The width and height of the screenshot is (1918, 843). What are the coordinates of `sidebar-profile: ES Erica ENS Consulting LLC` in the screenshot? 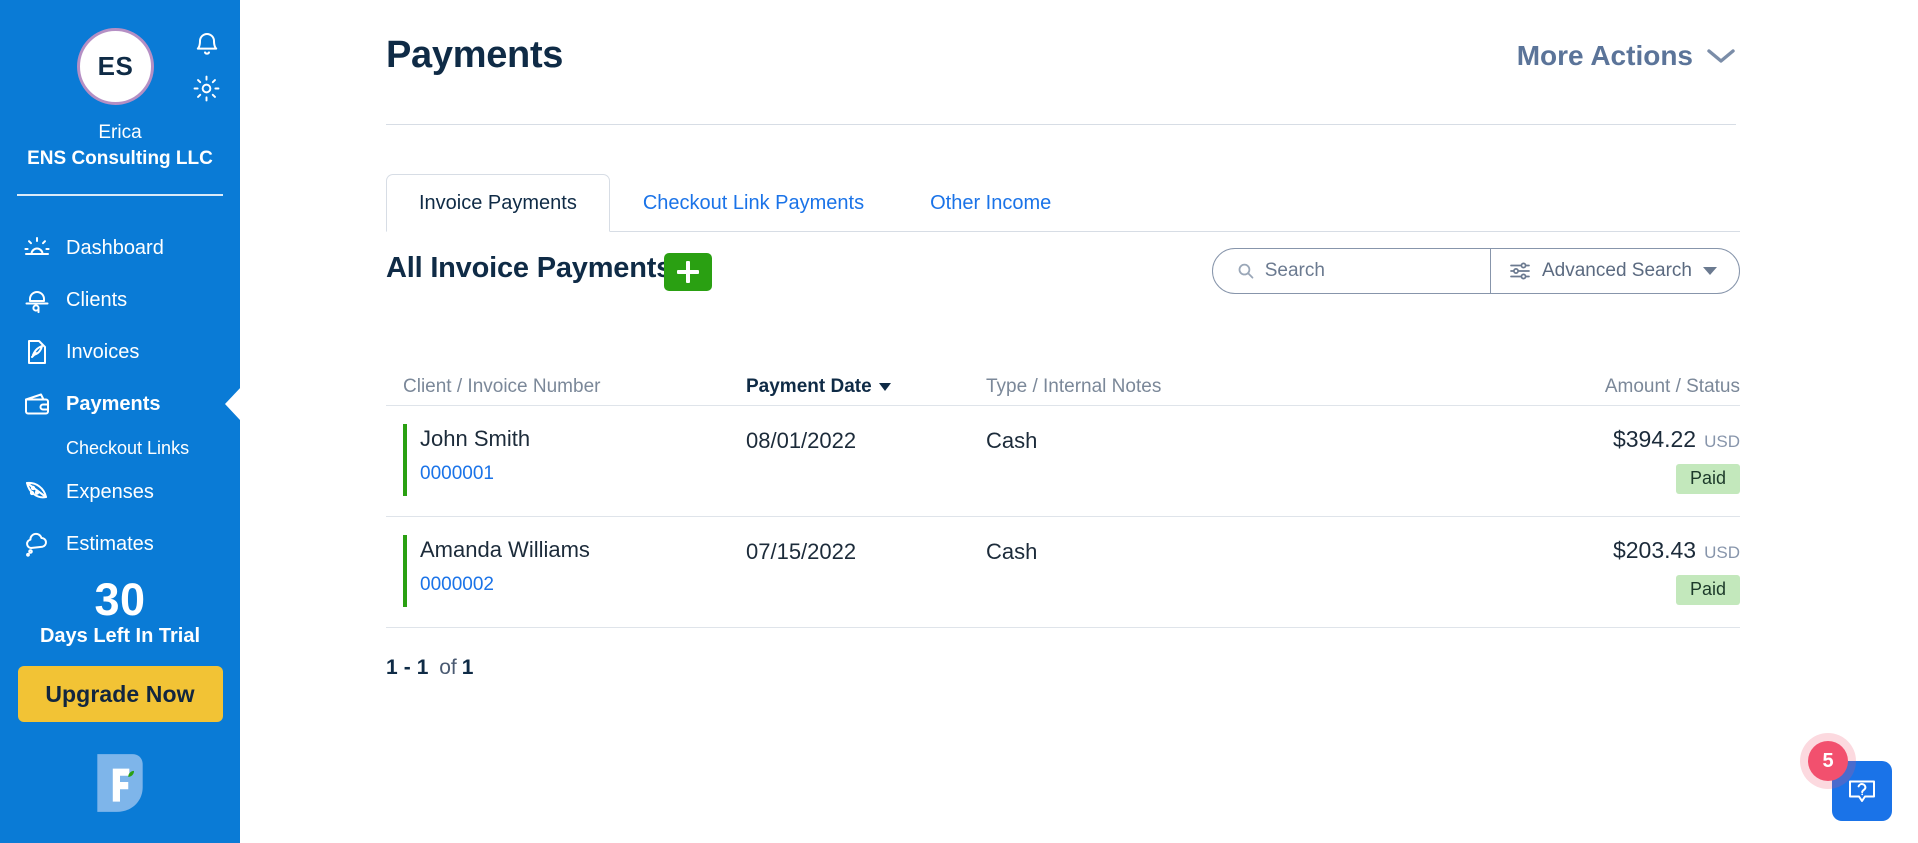 It's located at (120, 100).